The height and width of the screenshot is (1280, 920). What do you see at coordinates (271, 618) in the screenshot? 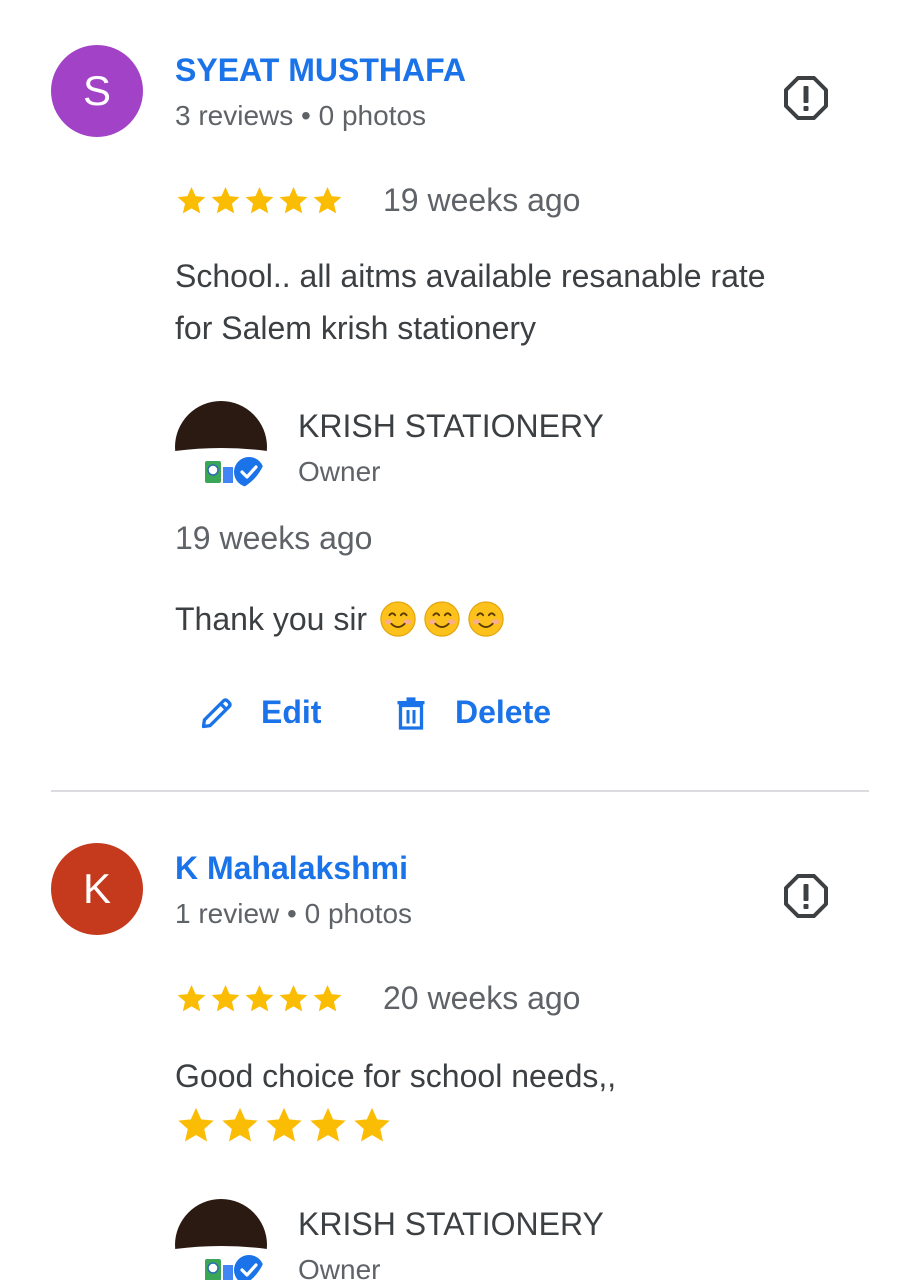
I see `owner-reply-text: Thank you sir` at bounding box center [271, 618].